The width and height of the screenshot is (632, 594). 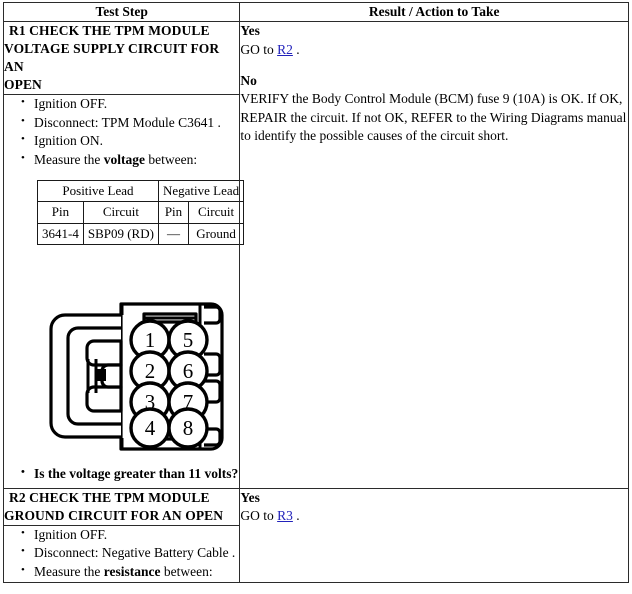 I want to click on list-item: Measure the resistance between:, so click(x=130, y=572).